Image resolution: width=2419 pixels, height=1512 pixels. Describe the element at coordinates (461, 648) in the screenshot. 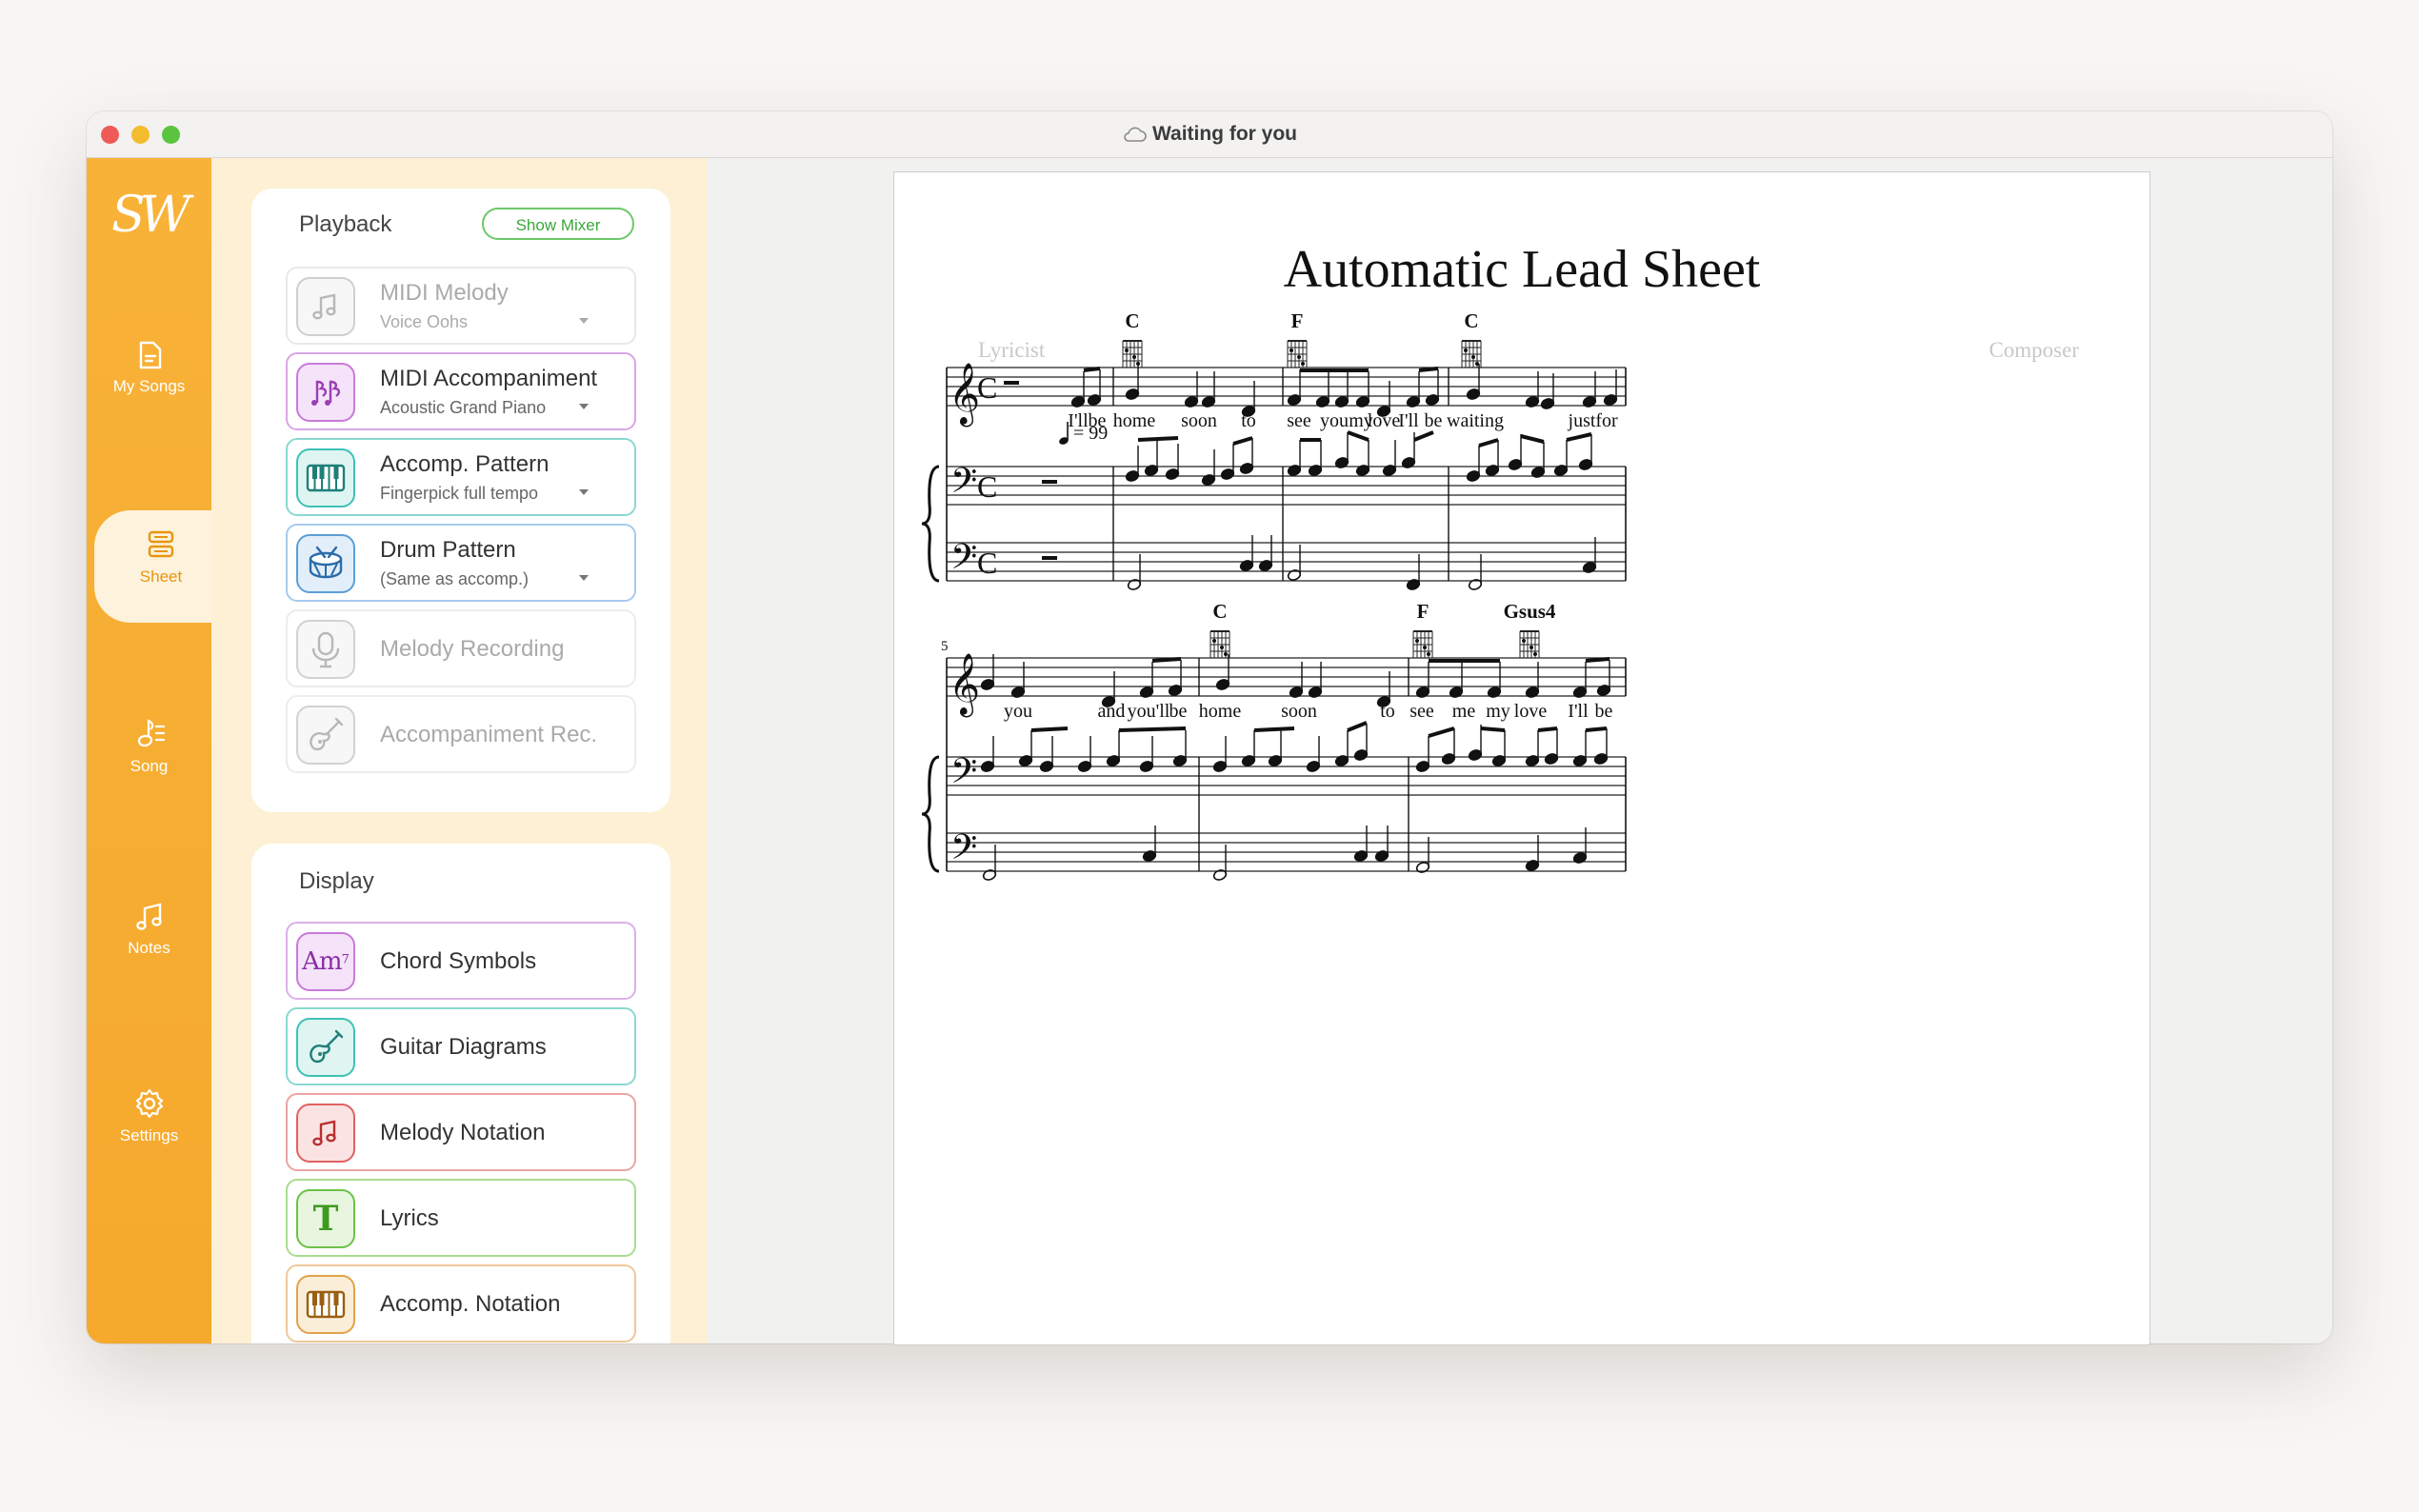

I see `melody-recording-row: Melody Recording` at that location.